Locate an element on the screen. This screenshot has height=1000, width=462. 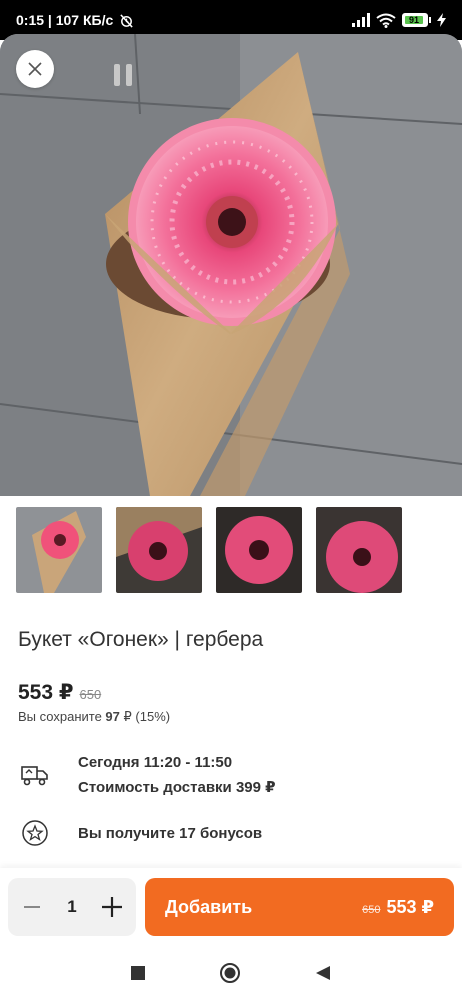
battery-level: 91 is located at coordinates (414, 20).